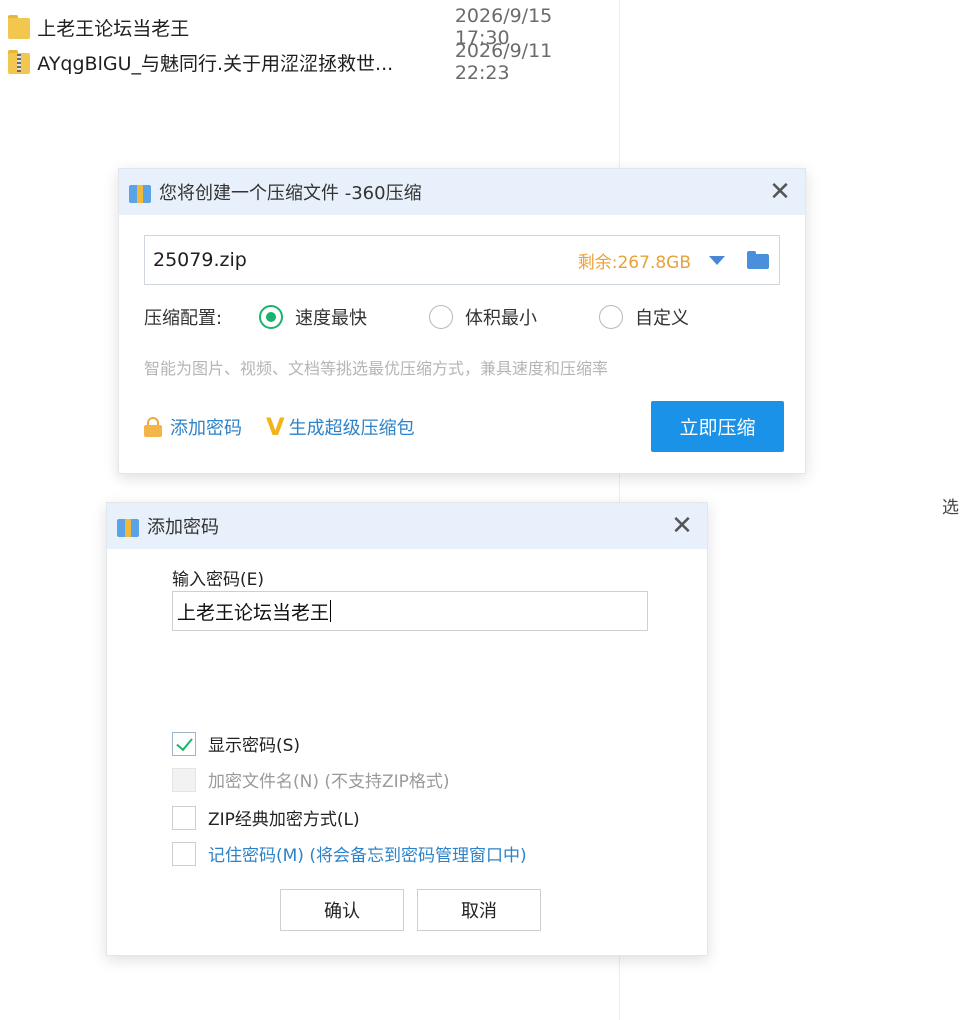  What do you see at coordinates (218, 580) in the screenshot?
I see `password-label: 输入密码(E)` at bounding box center [218, 580].